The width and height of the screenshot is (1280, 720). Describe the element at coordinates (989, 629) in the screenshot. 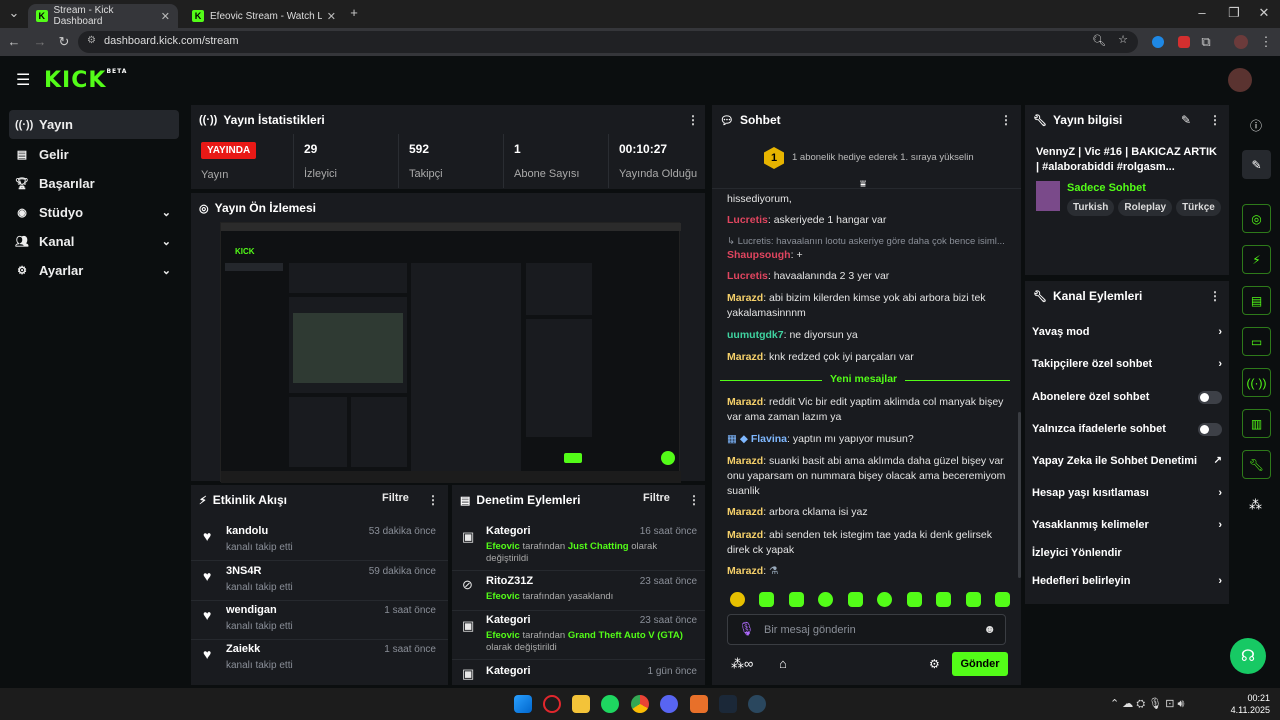

I see `emoji-icon: ☻` at that location.